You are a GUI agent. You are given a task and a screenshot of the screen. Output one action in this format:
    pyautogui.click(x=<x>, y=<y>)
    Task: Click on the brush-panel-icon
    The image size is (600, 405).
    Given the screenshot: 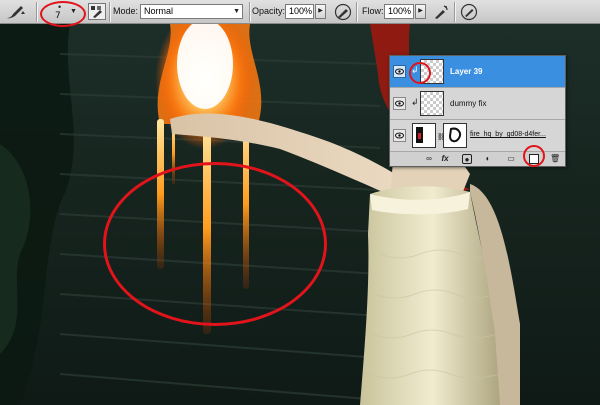 What is the action you would take?
    pyautogui.click(x=96, y=12)
    